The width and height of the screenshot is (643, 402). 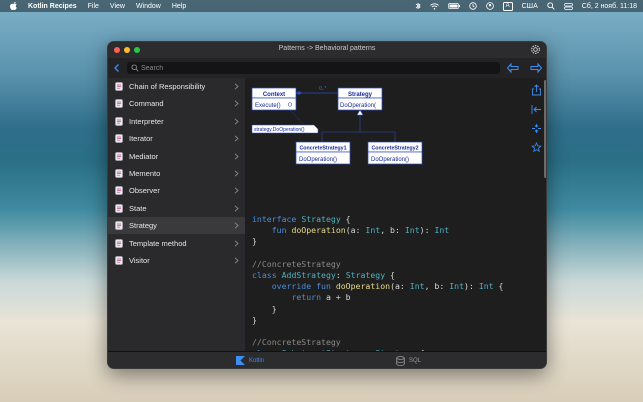 I want to click on keyboard-layout-badge: A, so click(x=507, y=6).